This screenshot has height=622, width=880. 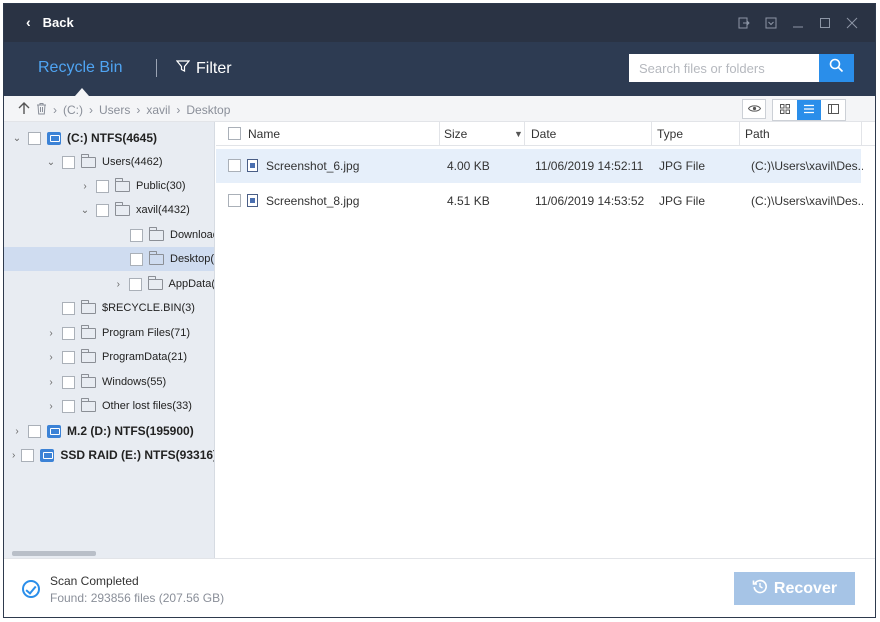 What do you see at coordinates (851, 23) in the screenshot?
I see `close-icon` at bounding box center [851, 23].